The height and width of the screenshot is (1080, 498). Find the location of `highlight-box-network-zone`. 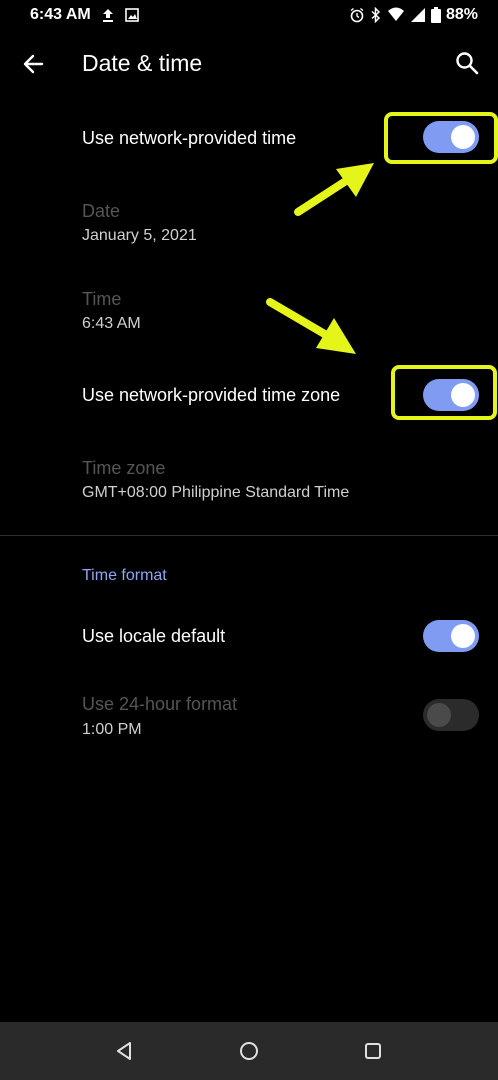

highlight-box-network-zone is located at coordinates (444, 392).